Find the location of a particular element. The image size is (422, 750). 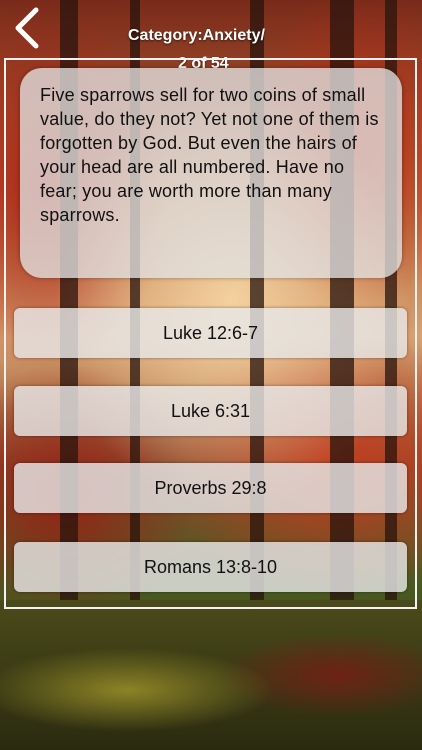

answer-label: Proverbs 29:8 is located at coordinates (210, 487).